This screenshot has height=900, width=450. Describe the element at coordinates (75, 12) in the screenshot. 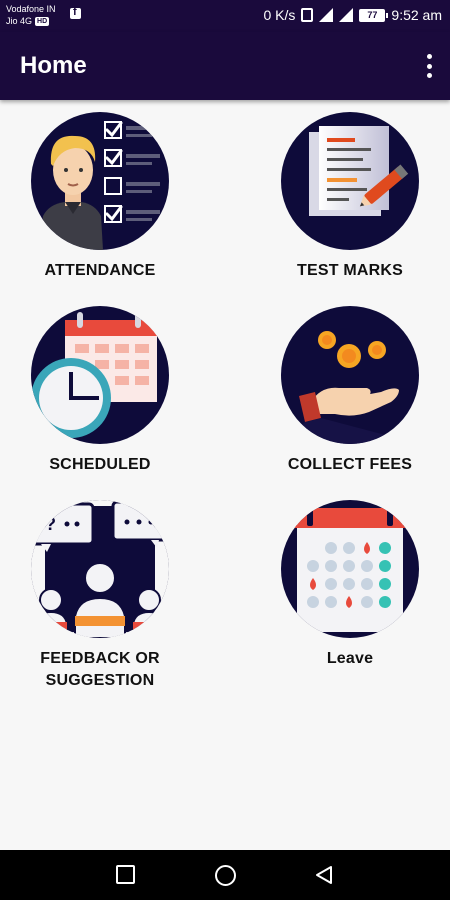

I see `facebook-notification-icon` at that location.